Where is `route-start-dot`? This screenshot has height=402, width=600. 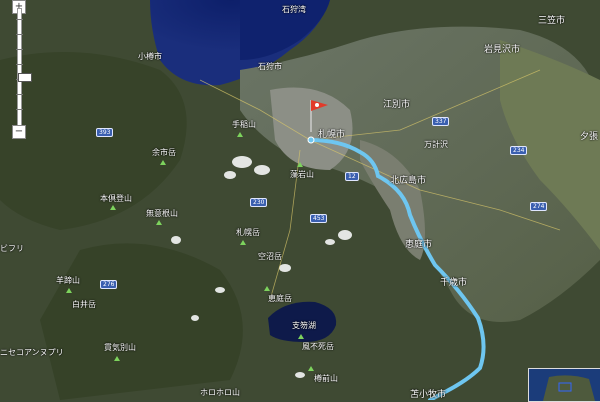
route-start-dot is located at coordinates (311, 140).